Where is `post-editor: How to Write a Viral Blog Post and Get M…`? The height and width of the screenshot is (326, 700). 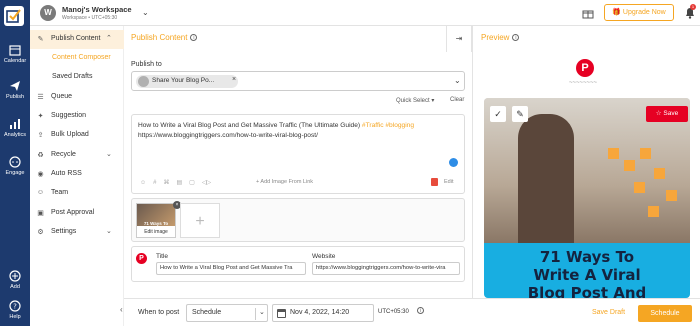
post-editor: How to Write a Viral Blog Post and Get M… is located at coordinates (298, 154).